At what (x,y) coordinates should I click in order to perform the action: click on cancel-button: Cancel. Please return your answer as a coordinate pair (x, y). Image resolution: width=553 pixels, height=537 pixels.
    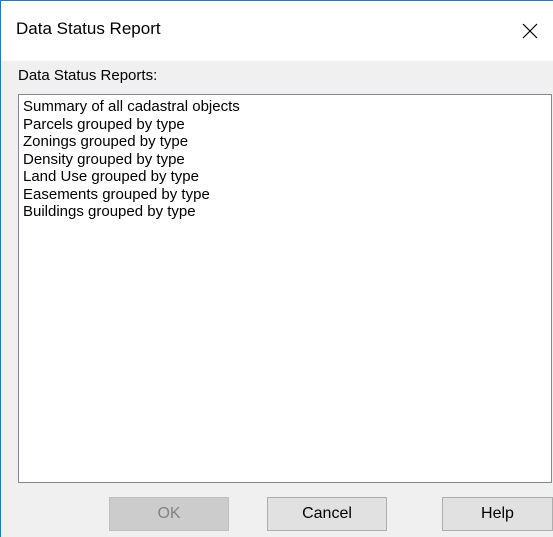
    Looking at the image, I should click on (327, 514).